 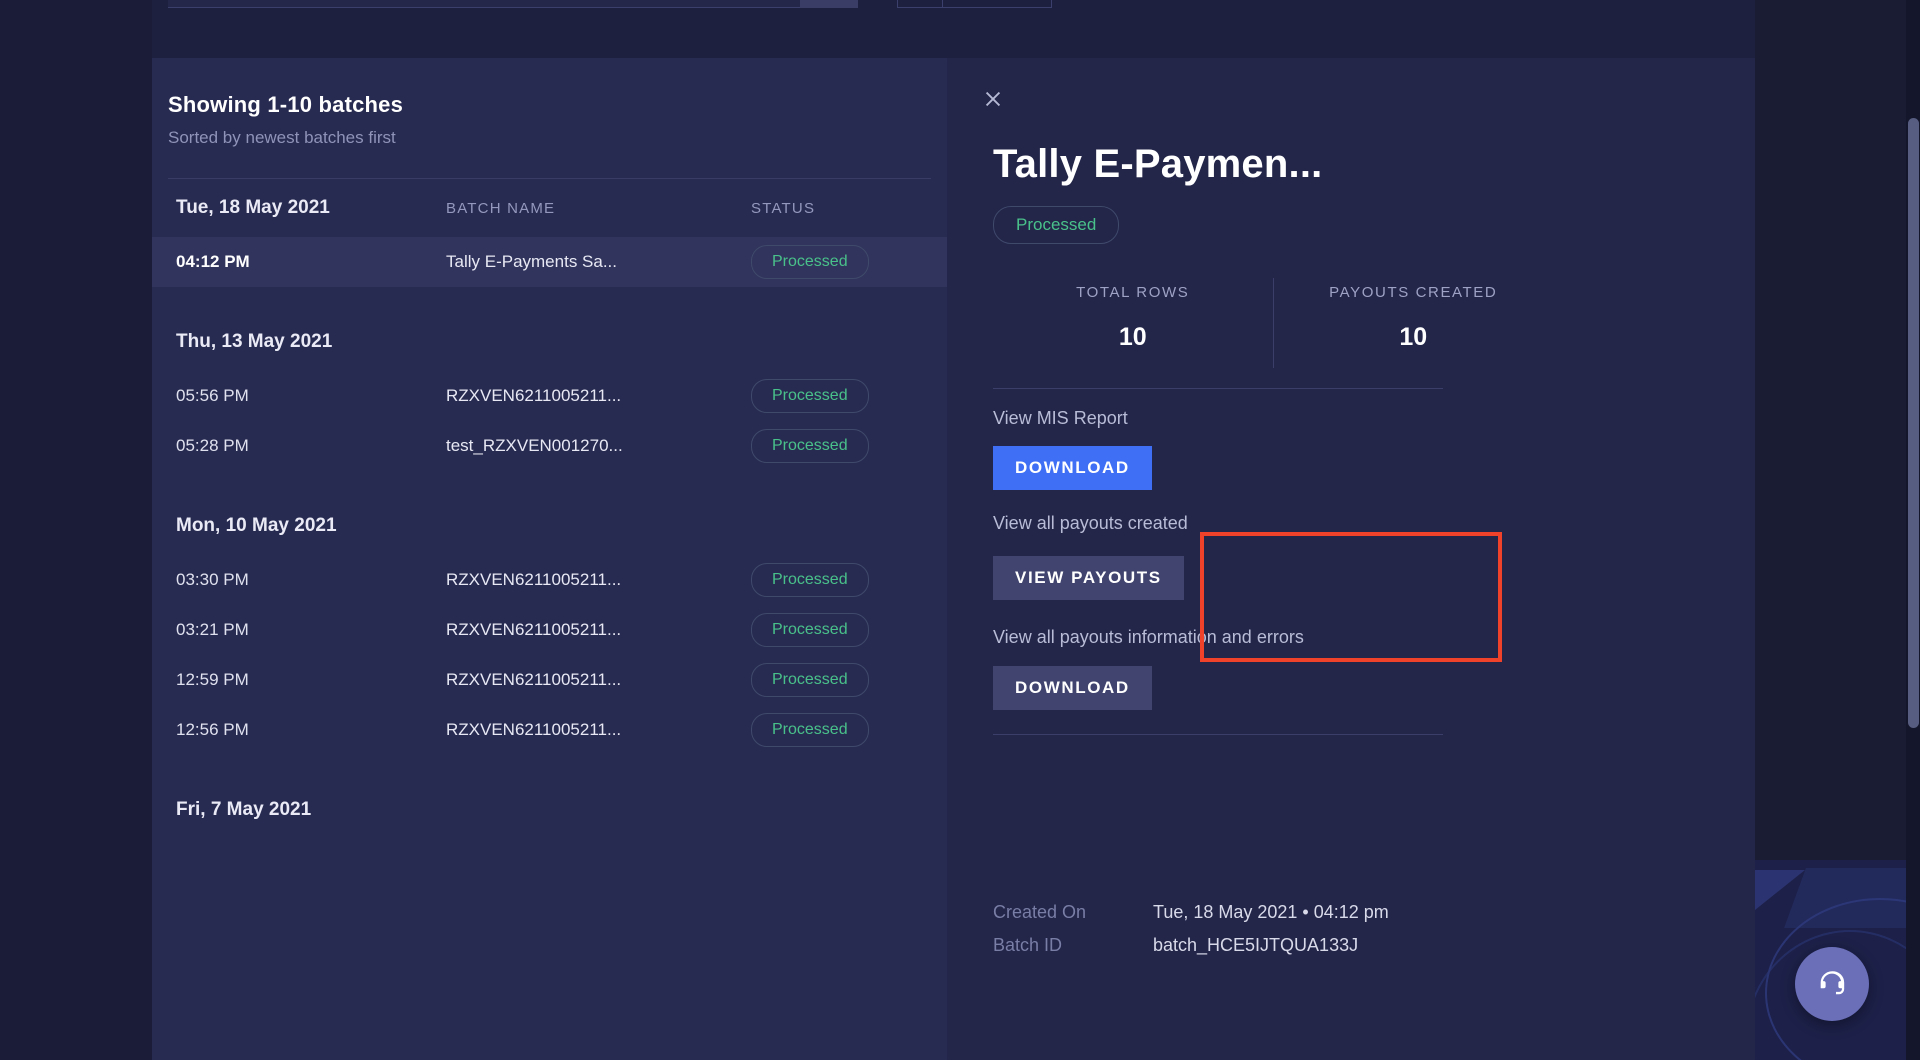 I want to click on table-row: 12:59 PM RZXVEN6211005211... Processed, so click(x=549, y=680).